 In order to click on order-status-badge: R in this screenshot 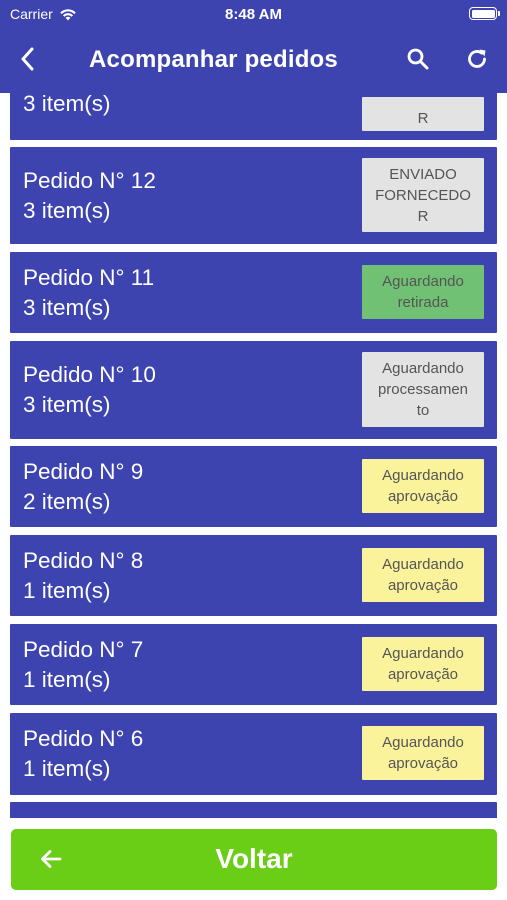, I will do `click(423, 114)`.